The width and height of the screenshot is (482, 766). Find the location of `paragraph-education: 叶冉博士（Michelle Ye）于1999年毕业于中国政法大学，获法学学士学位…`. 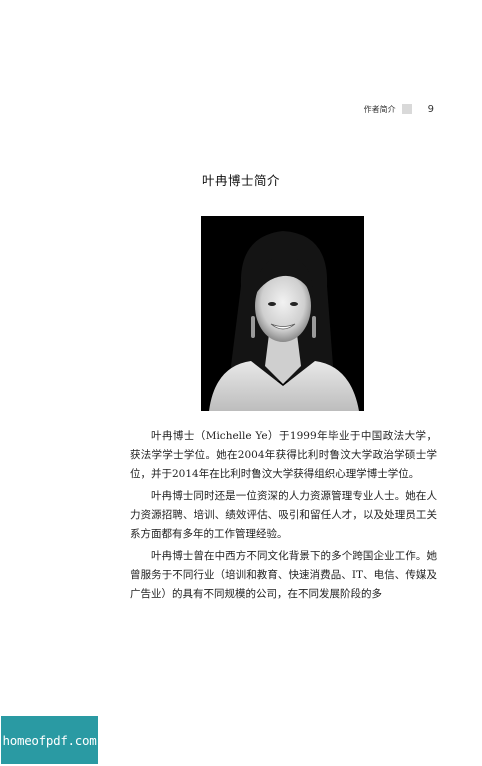

paragraph-education: 叶冉博士（Michelle Ye）于1999年毕业于中国政法大学，获法学学士学位… is located at coordinates (283, 455).